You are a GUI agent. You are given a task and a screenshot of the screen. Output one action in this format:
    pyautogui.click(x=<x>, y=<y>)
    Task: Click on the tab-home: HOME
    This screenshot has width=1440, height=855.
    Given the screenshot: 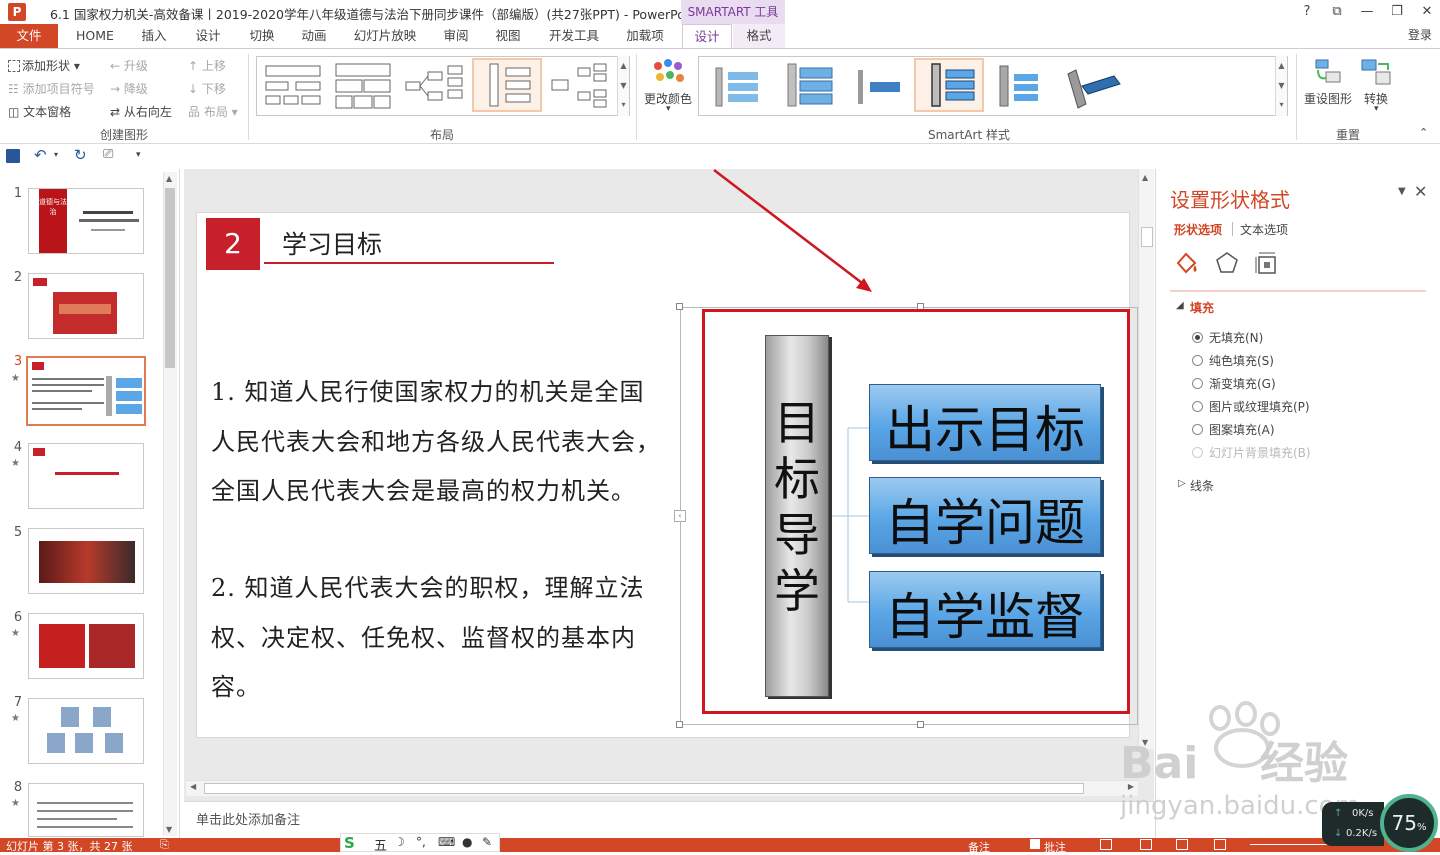 What is the action you would take?
    pyautogui.click(x=95, y=36)
    